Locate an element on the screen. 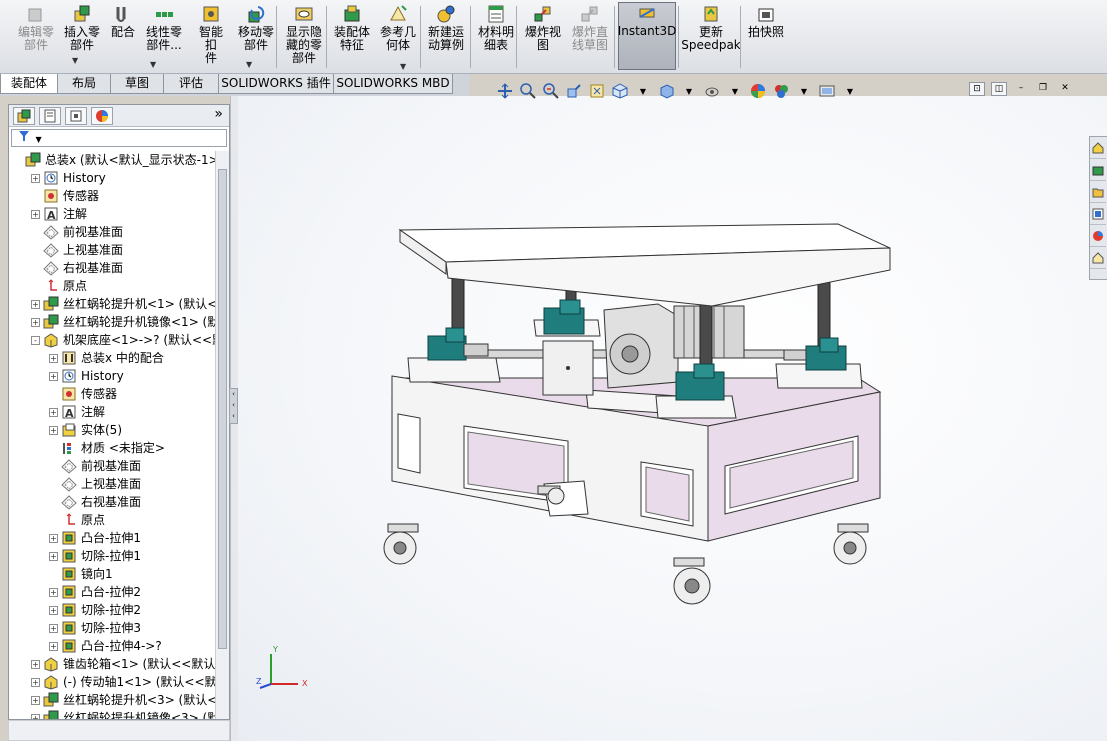 The height and width of the screenshot is (741, 1107). tab-3: 评估 is located at coordinates (191, 84).